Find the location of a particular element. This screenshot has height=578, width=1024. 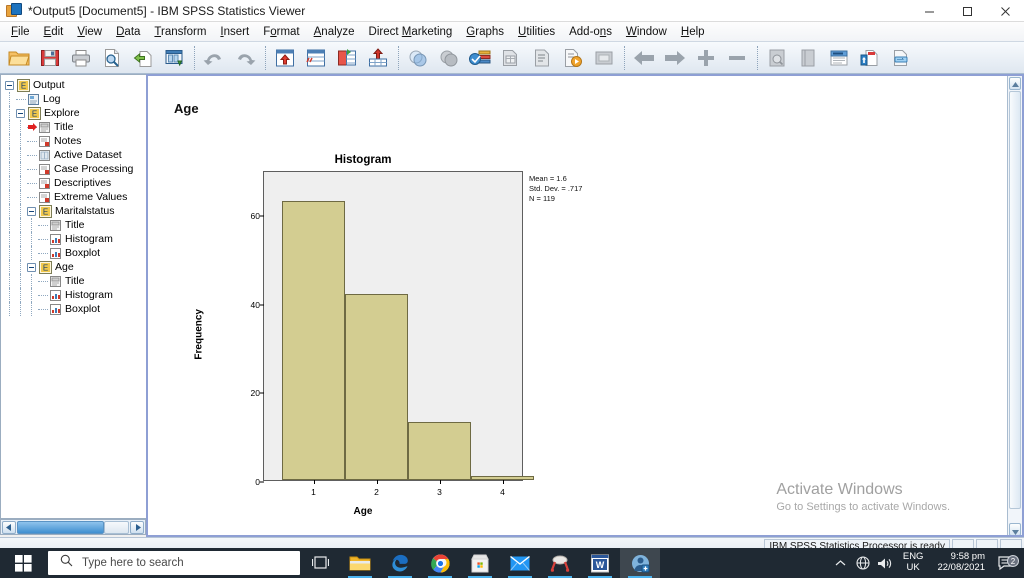

menu-insert: Insert is located at coordinates (234, 32).